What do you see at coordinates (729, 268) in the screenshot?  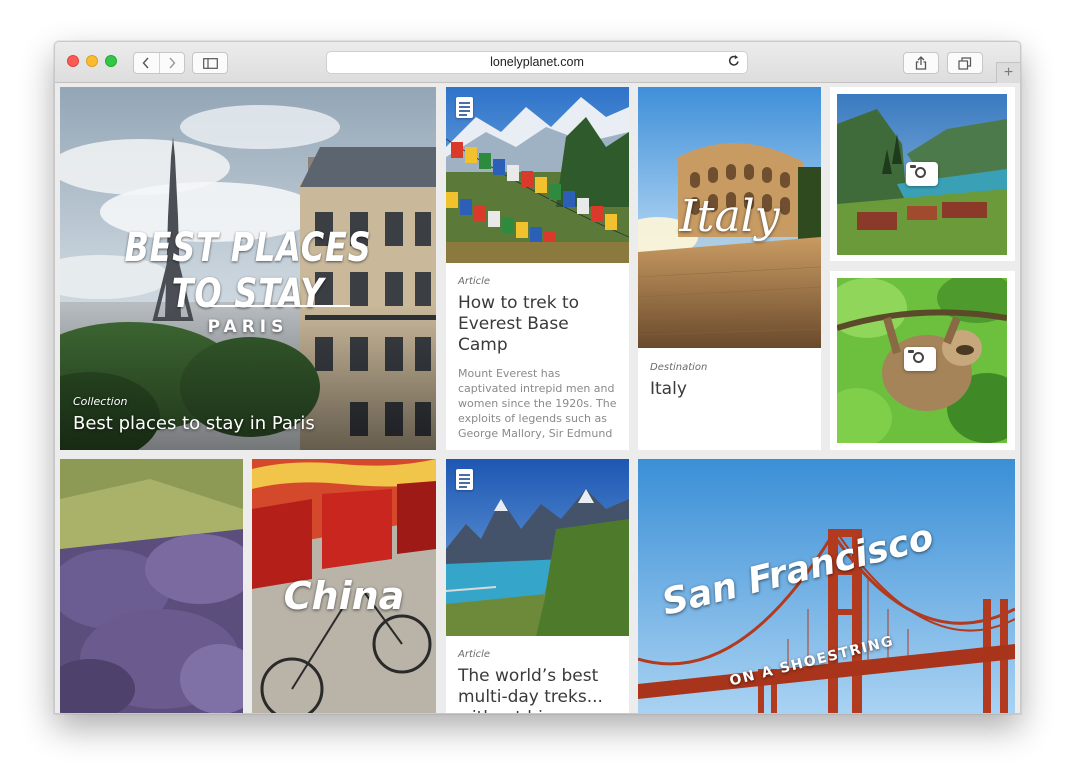 I see `tile-italy: Italy Destination Italy` at bounding box center [729, 268].